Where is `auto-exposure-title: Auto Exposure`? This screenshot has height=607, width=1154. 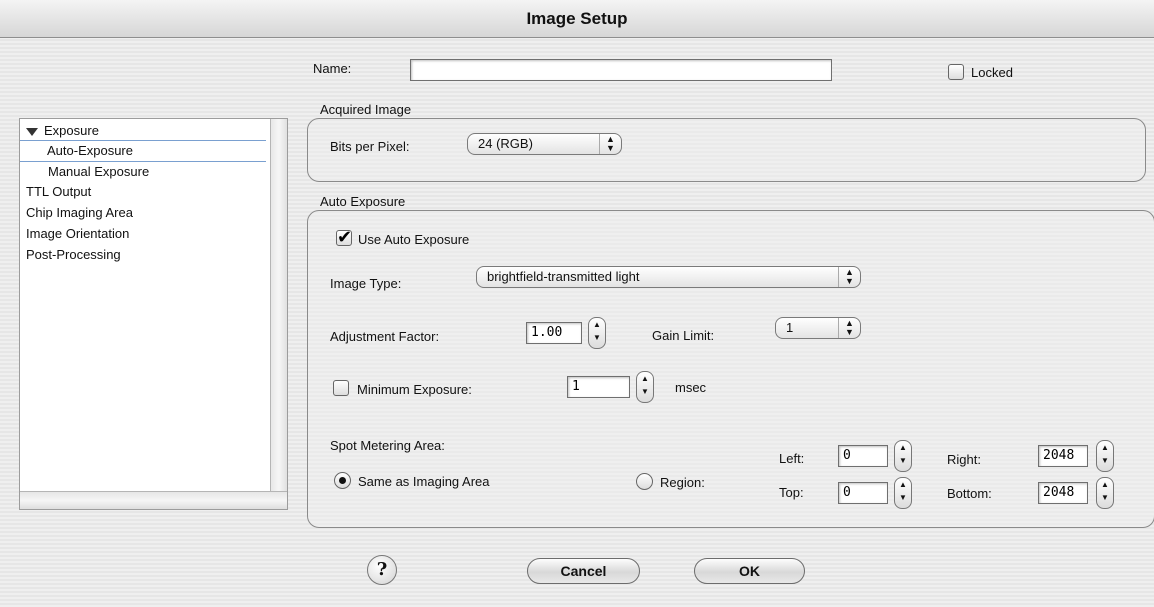
auto-exposure-title: Auto Exposure is located at coordinates (363, 201).